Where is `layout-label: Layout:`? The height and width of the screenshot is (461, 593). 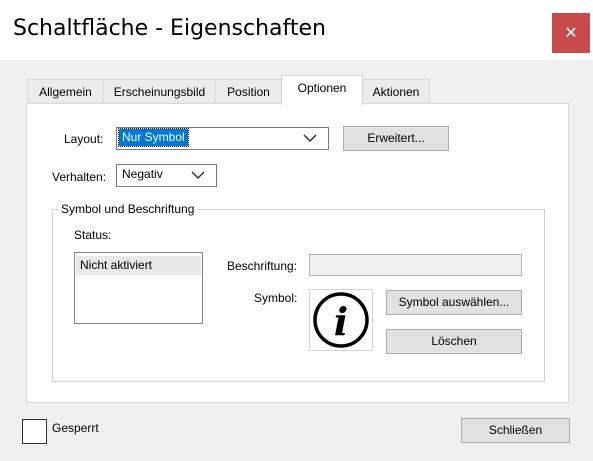
layout-label: Layout: is located at coordinates (84, 139).